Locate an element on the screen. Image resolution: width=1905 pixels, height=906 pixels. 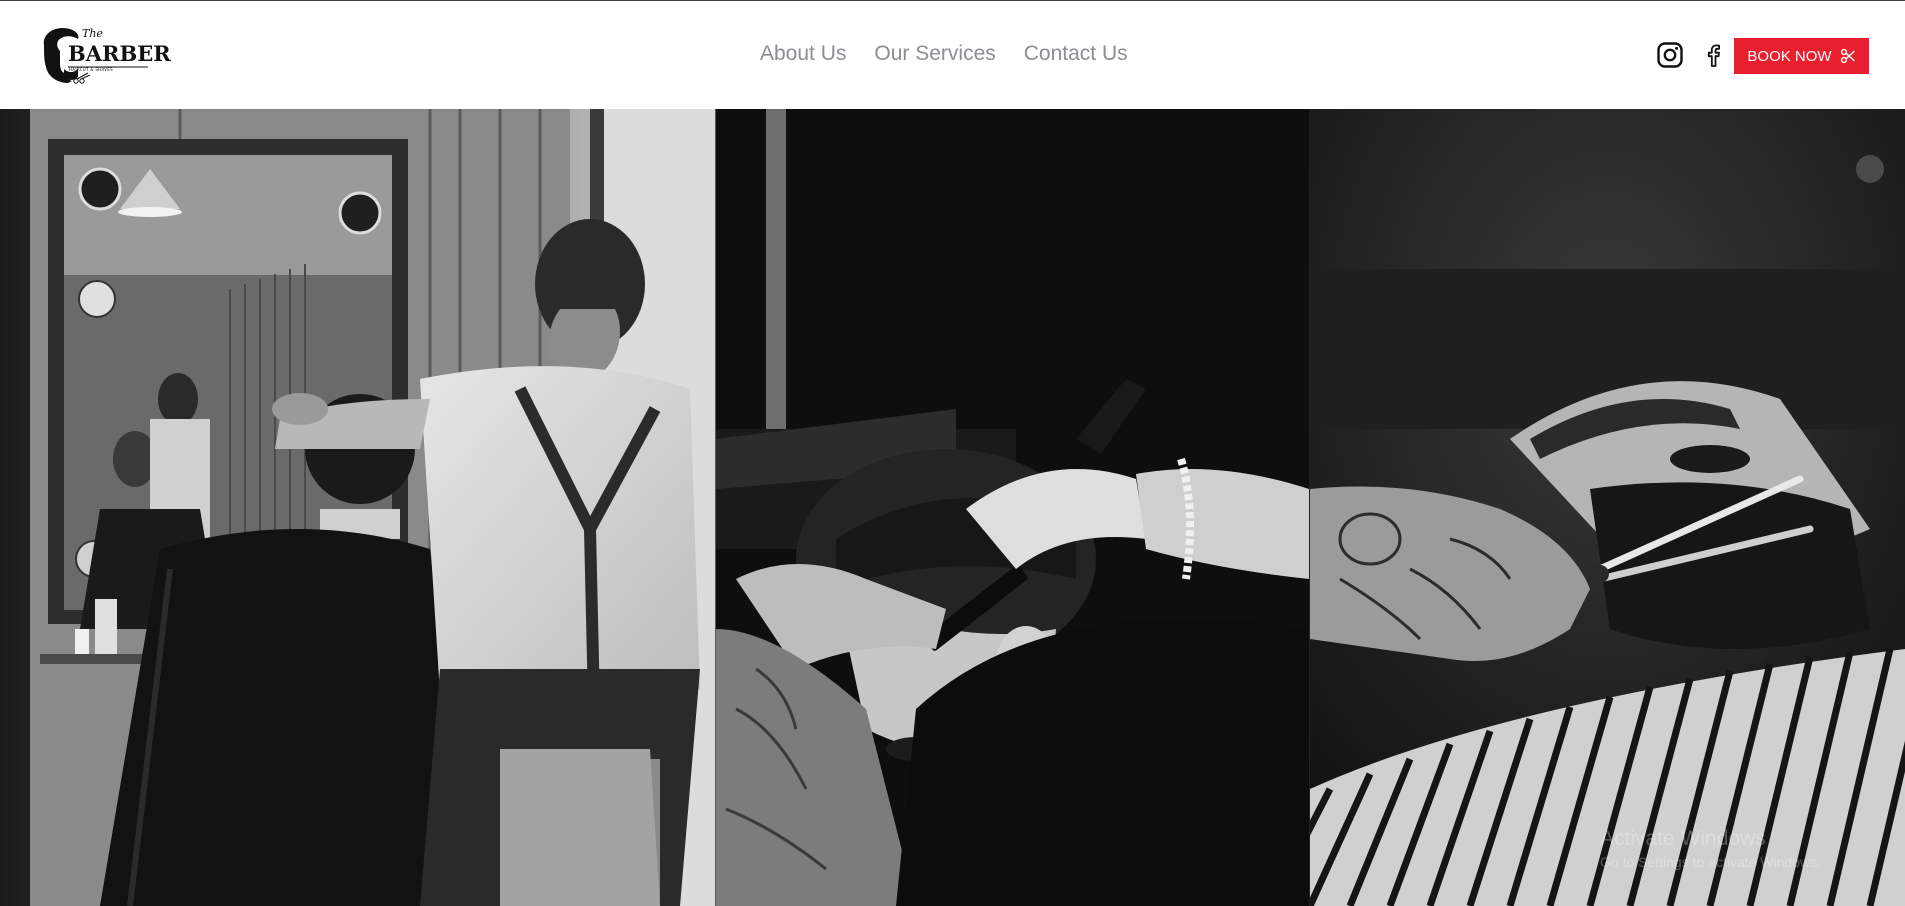
facebook-icon is located at coordinates (1713, 55).